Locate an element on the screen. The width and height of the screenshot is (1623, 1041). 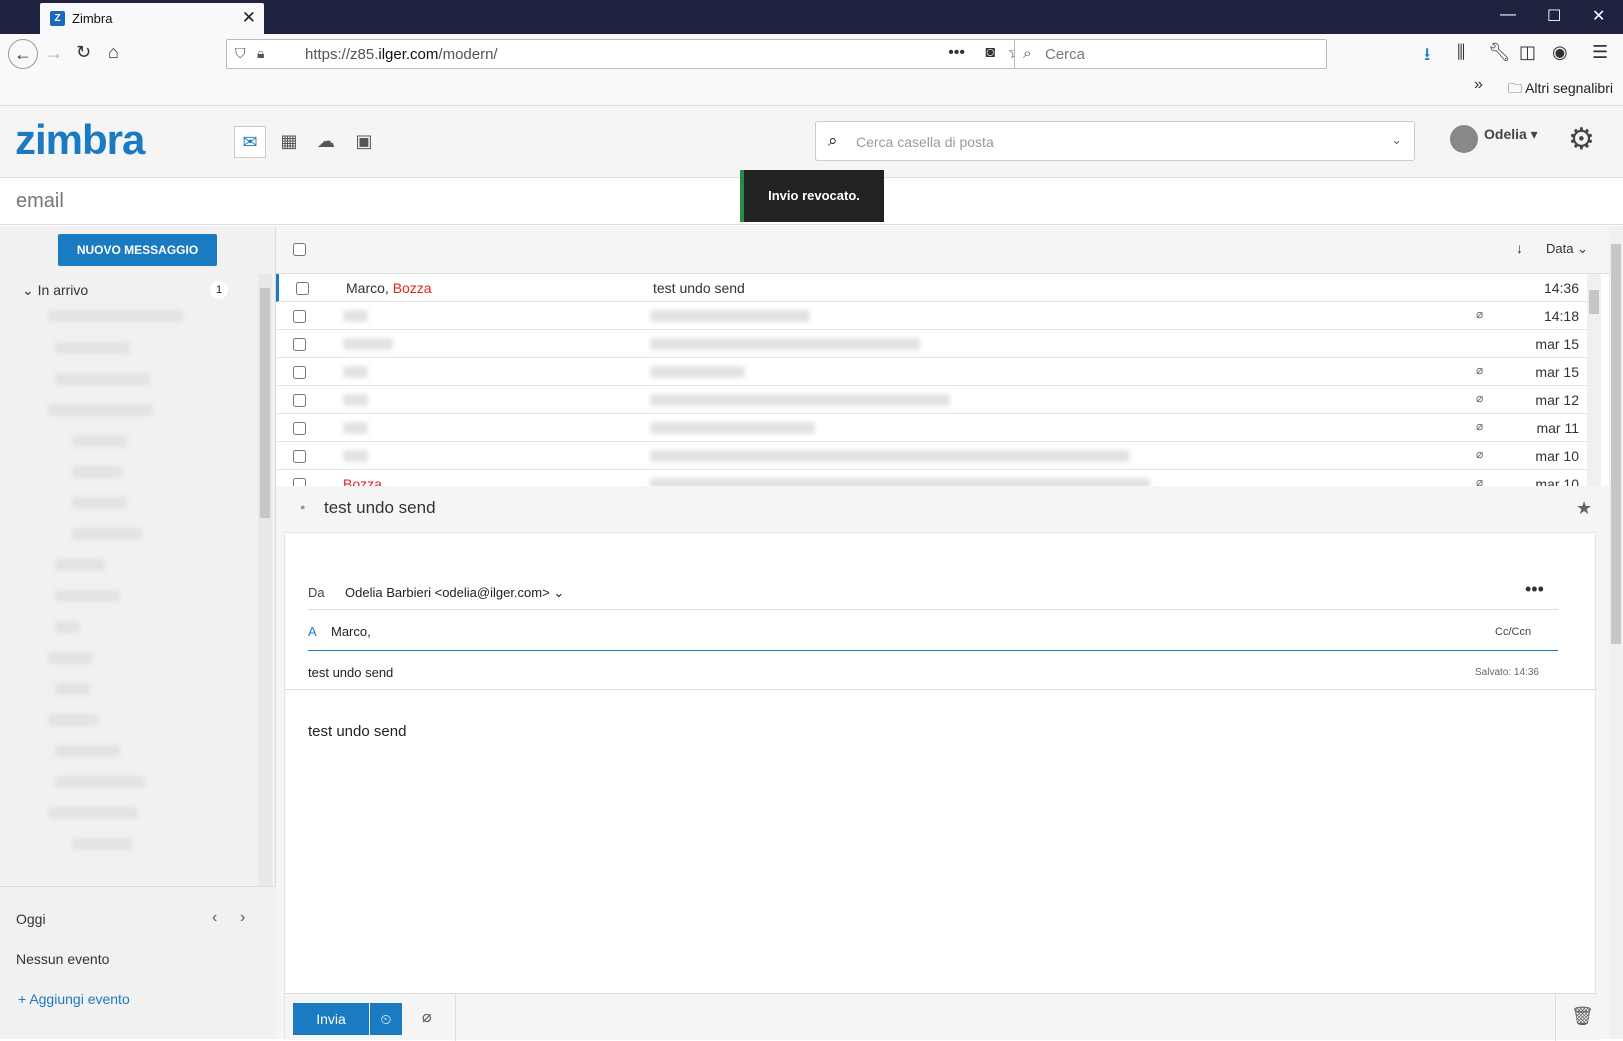
user-menu: Odelia ▾ is located at coordinates (1511, 134).